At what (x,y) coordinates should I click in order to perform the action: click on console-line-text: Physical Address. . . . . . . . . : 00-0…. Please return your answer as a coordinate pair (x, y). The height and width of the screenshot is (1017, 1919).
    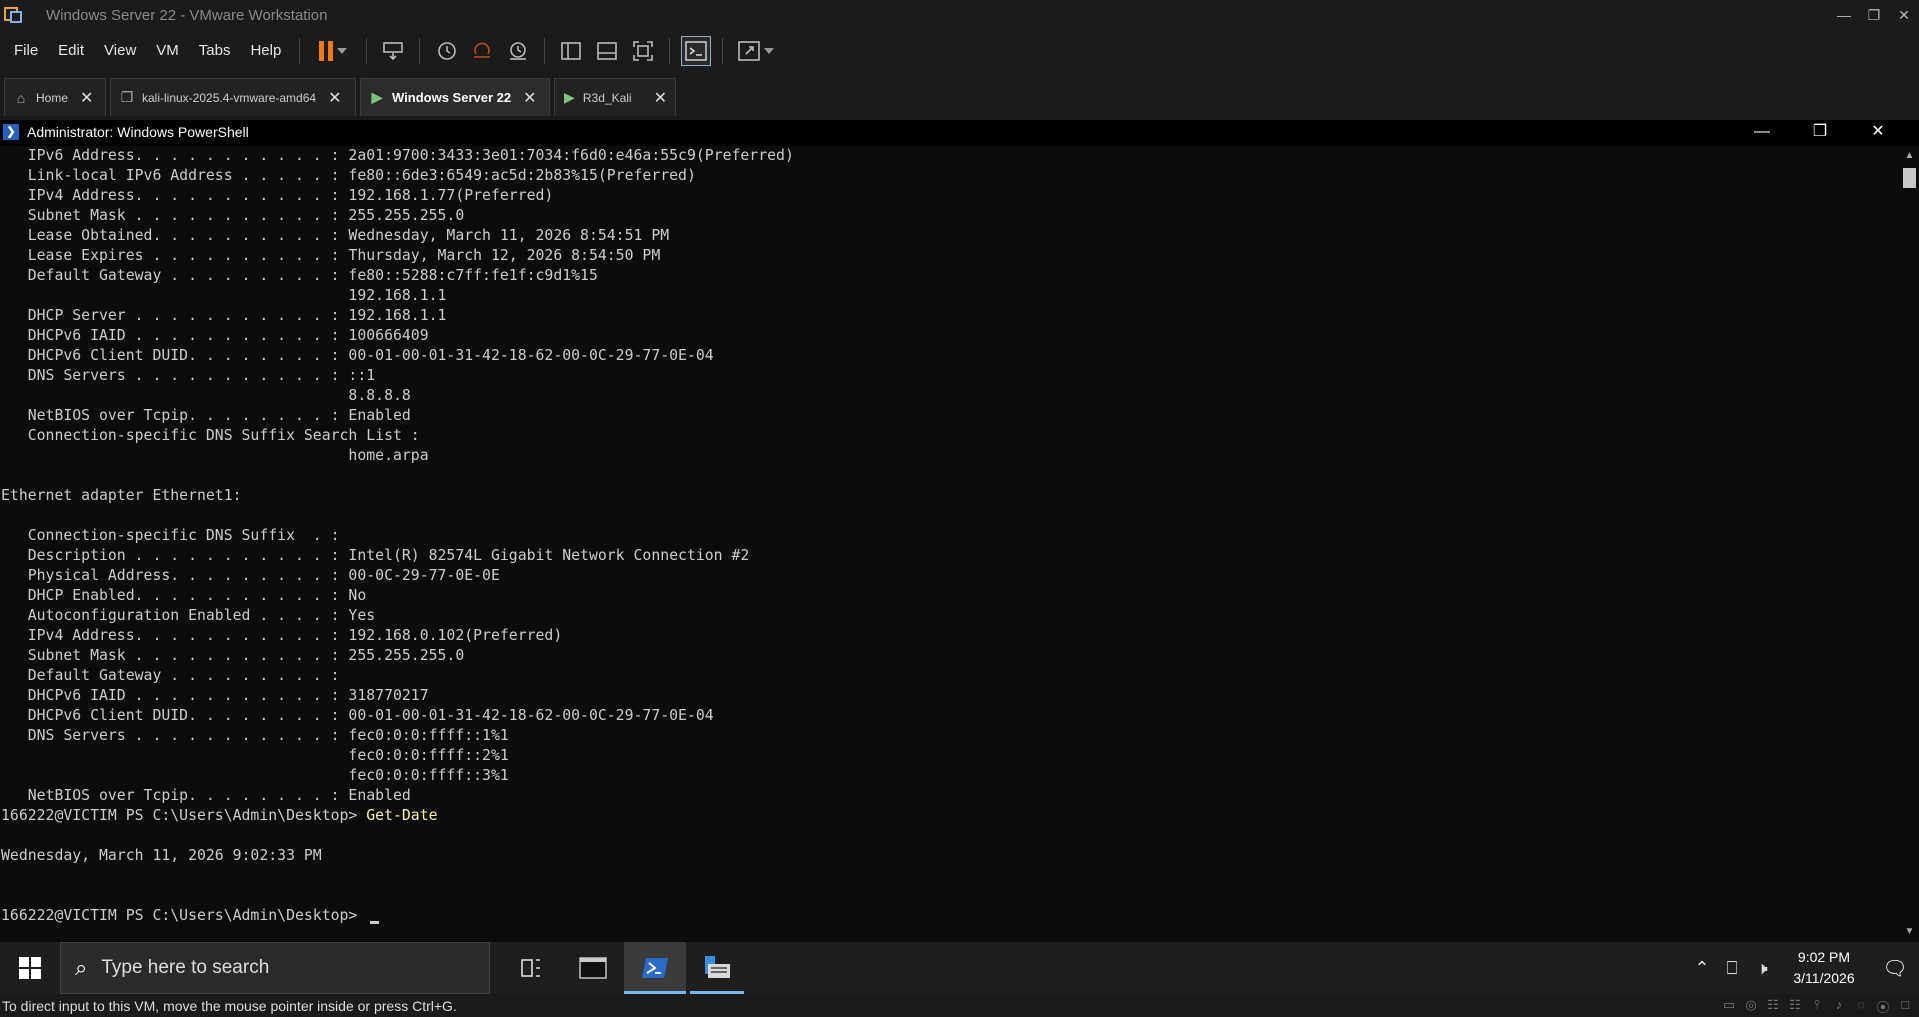
    Looking at the image, I should click on (250, 575).